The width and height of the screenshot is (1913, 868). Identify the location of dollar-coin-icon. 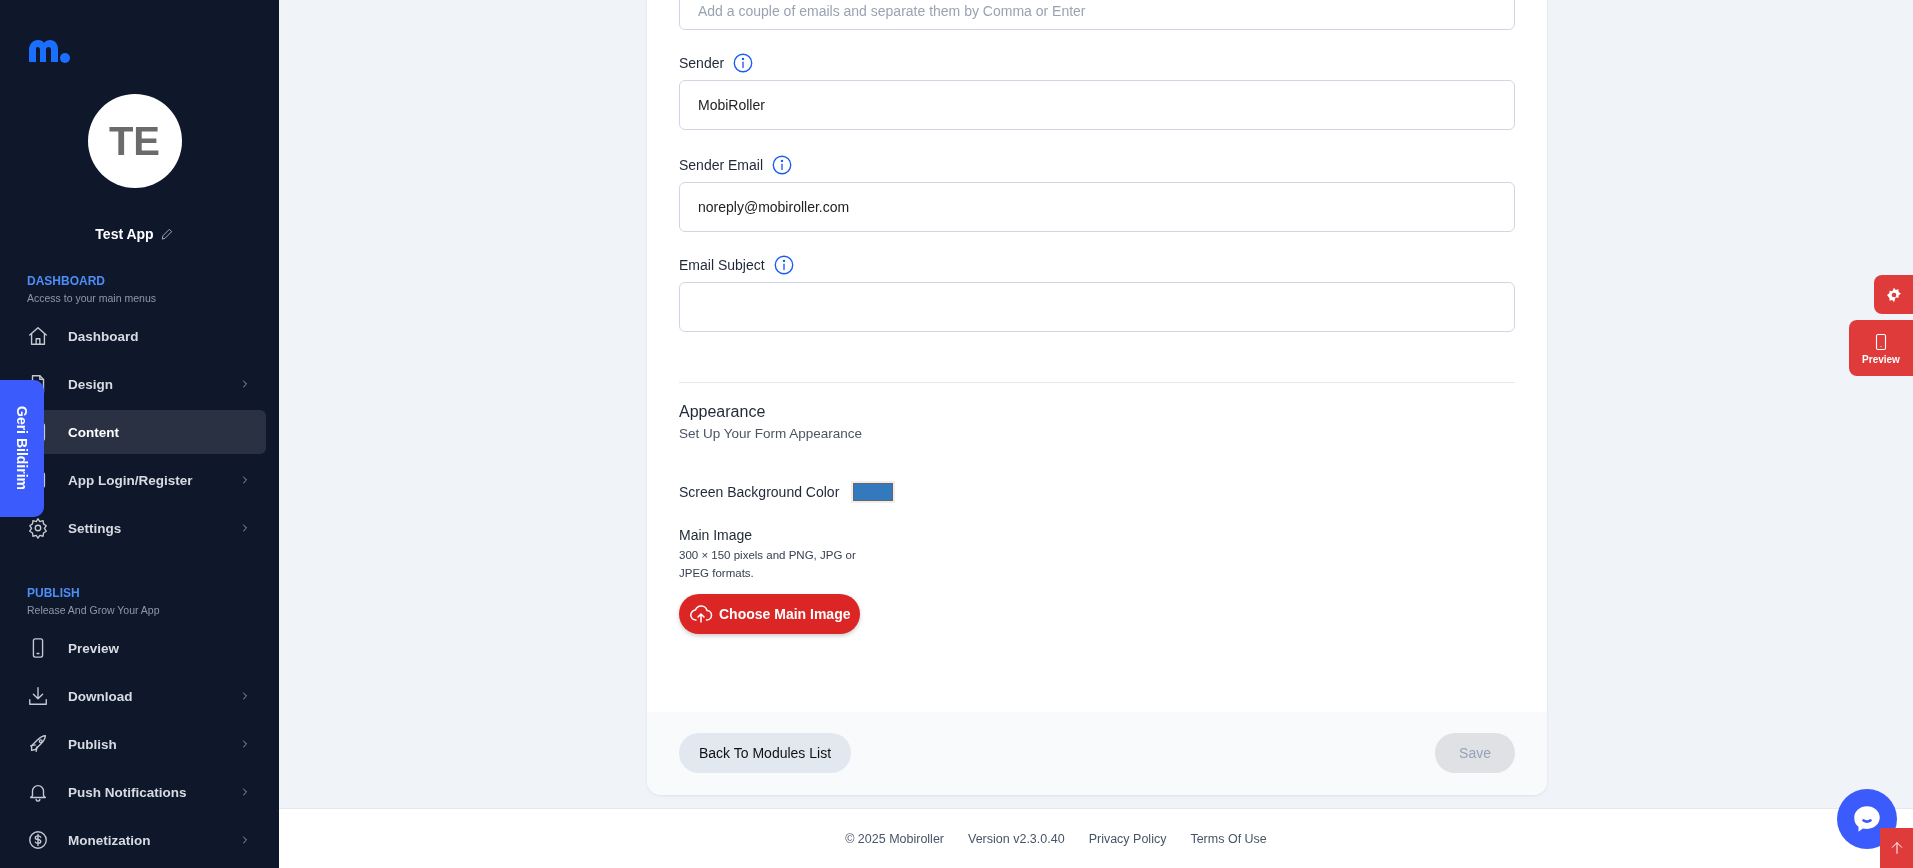
(38, 840).